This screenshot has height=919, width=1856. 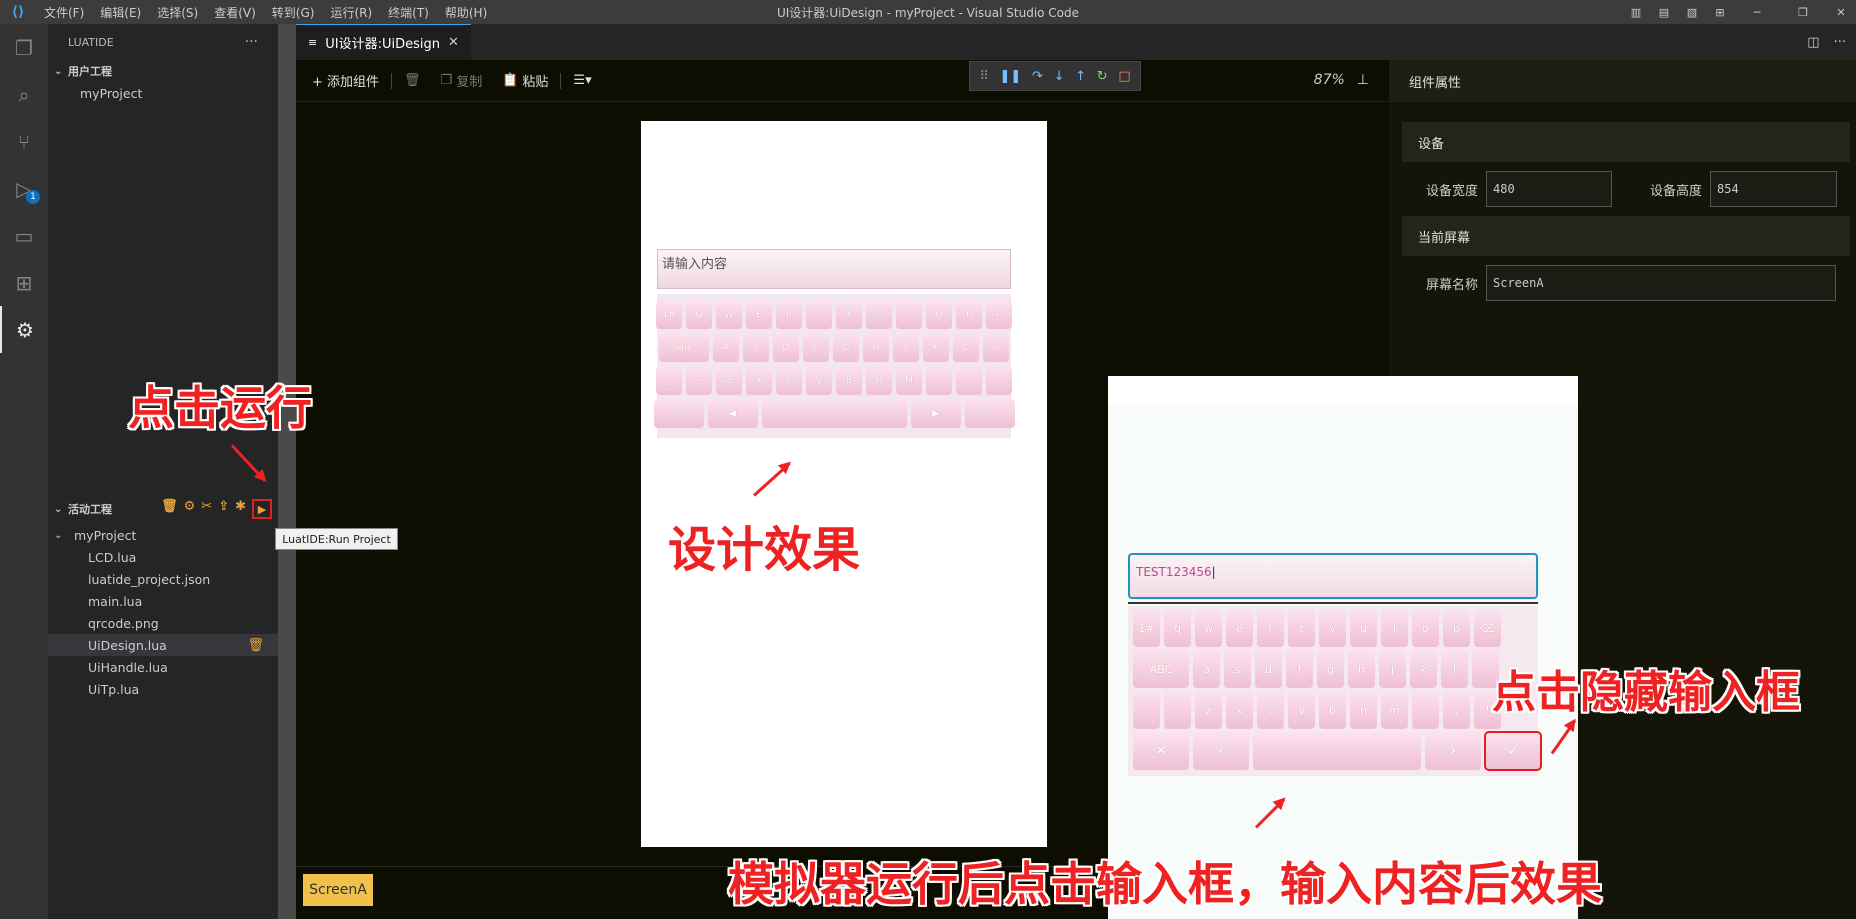 What do you see at coordinates (834, 269) in the screenshot?
I see `design-text-input: 请输入内容` at bounding box center [834, 269].